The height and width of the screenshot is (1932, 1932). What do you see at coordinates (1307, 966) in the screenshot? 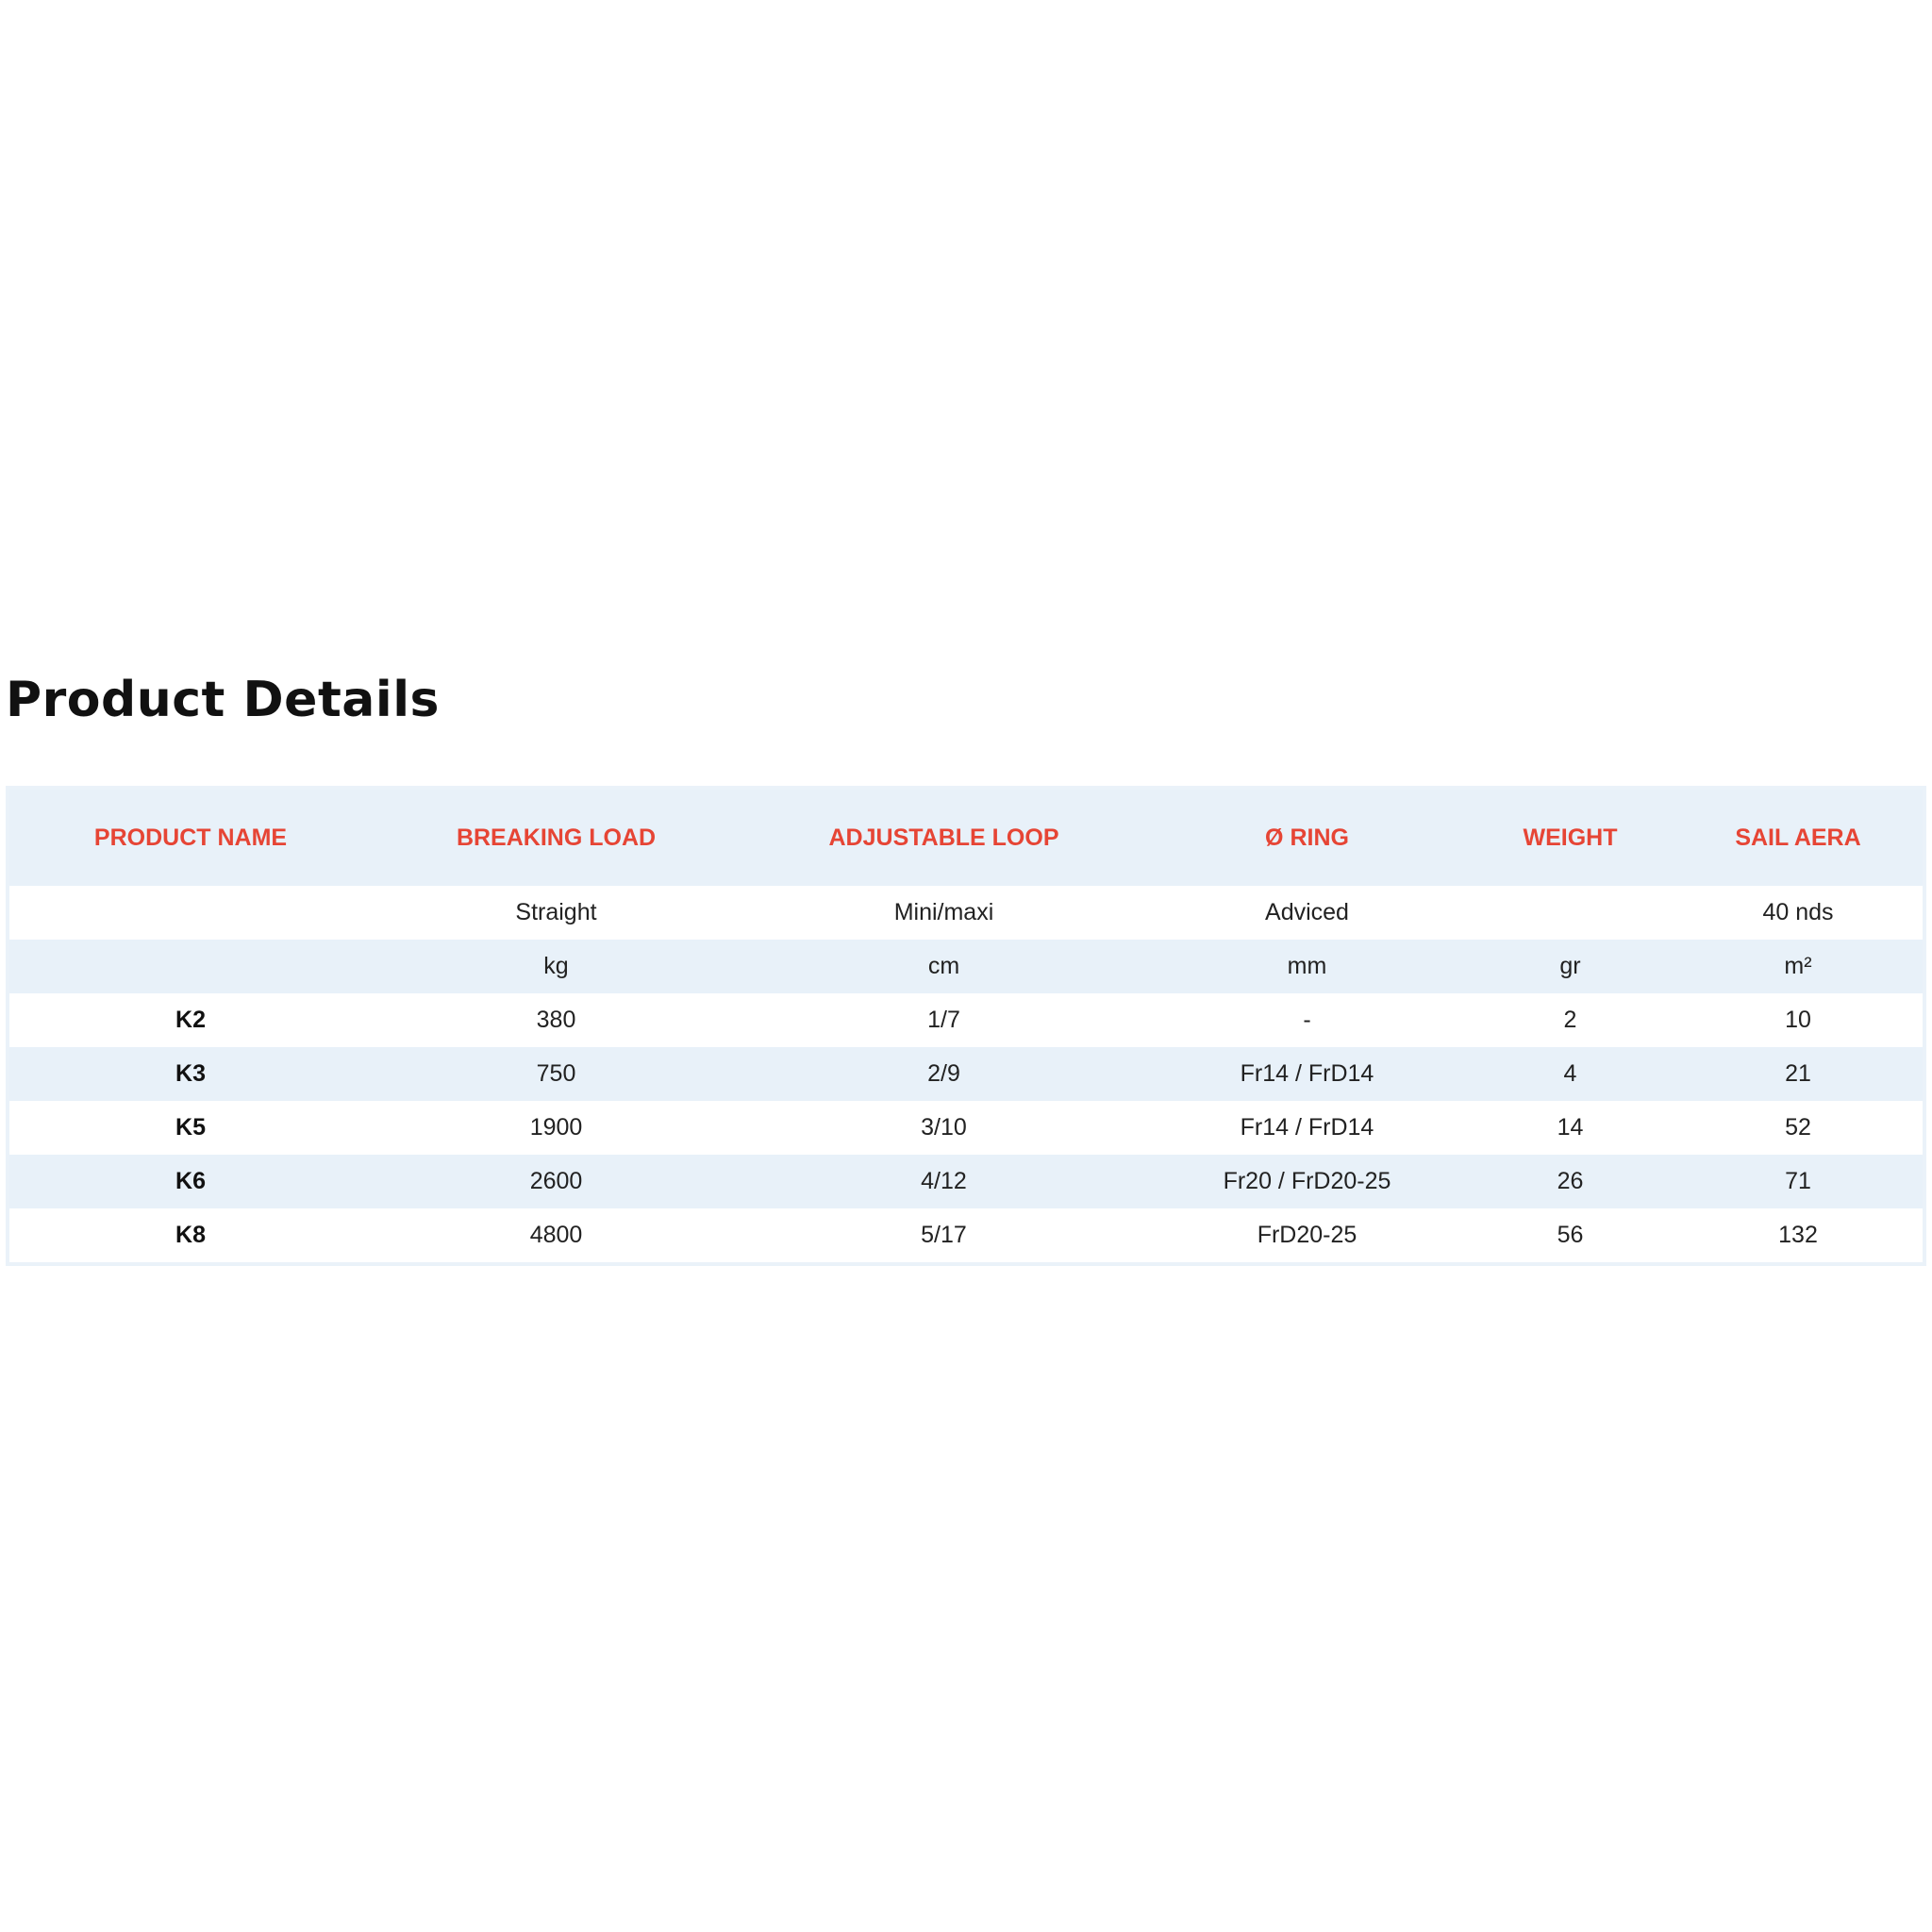
I see `table-cell: mm` at bounding box center [1307, 966].